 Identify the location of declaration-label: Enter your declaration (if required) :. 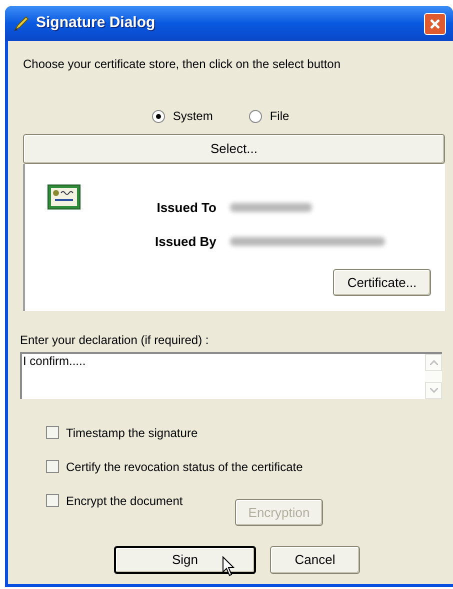
(115, 340).